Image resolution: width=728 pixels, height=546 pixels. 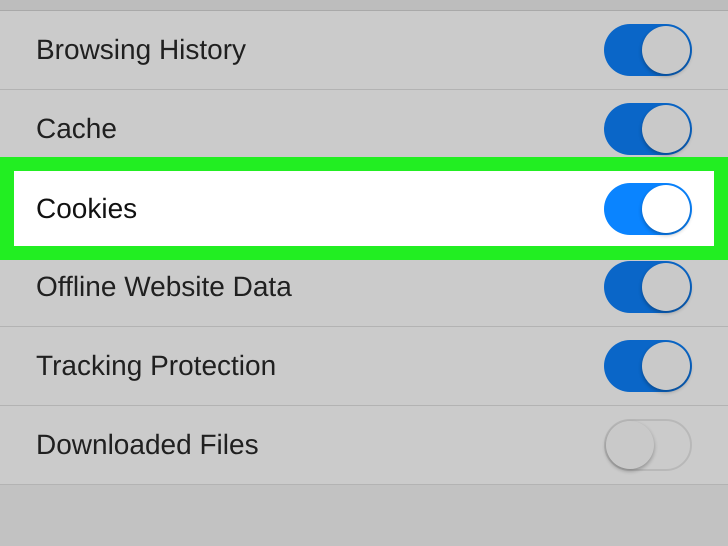 I want to click on setting-label: Downloaded Files, so click(x=147, y=445).